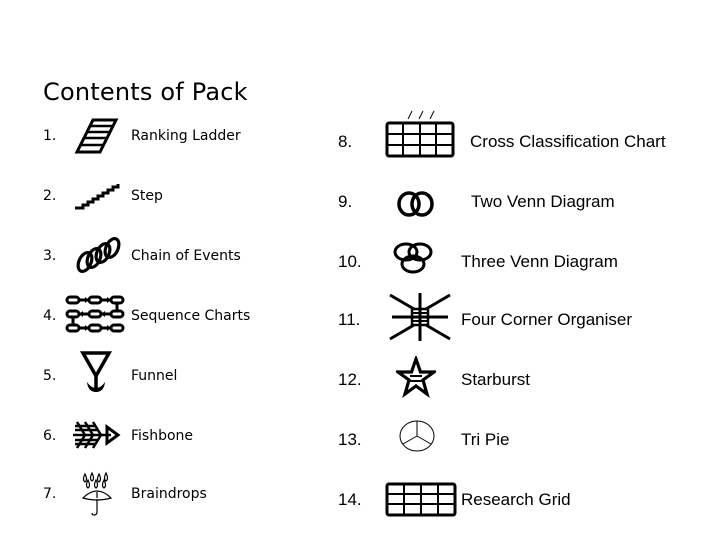 This screenshot has width=720, height=540. What do you see at coordinates (495, 379) in the screenshot?
I see `item-label: Starburst` at bounding box center [495, 379].